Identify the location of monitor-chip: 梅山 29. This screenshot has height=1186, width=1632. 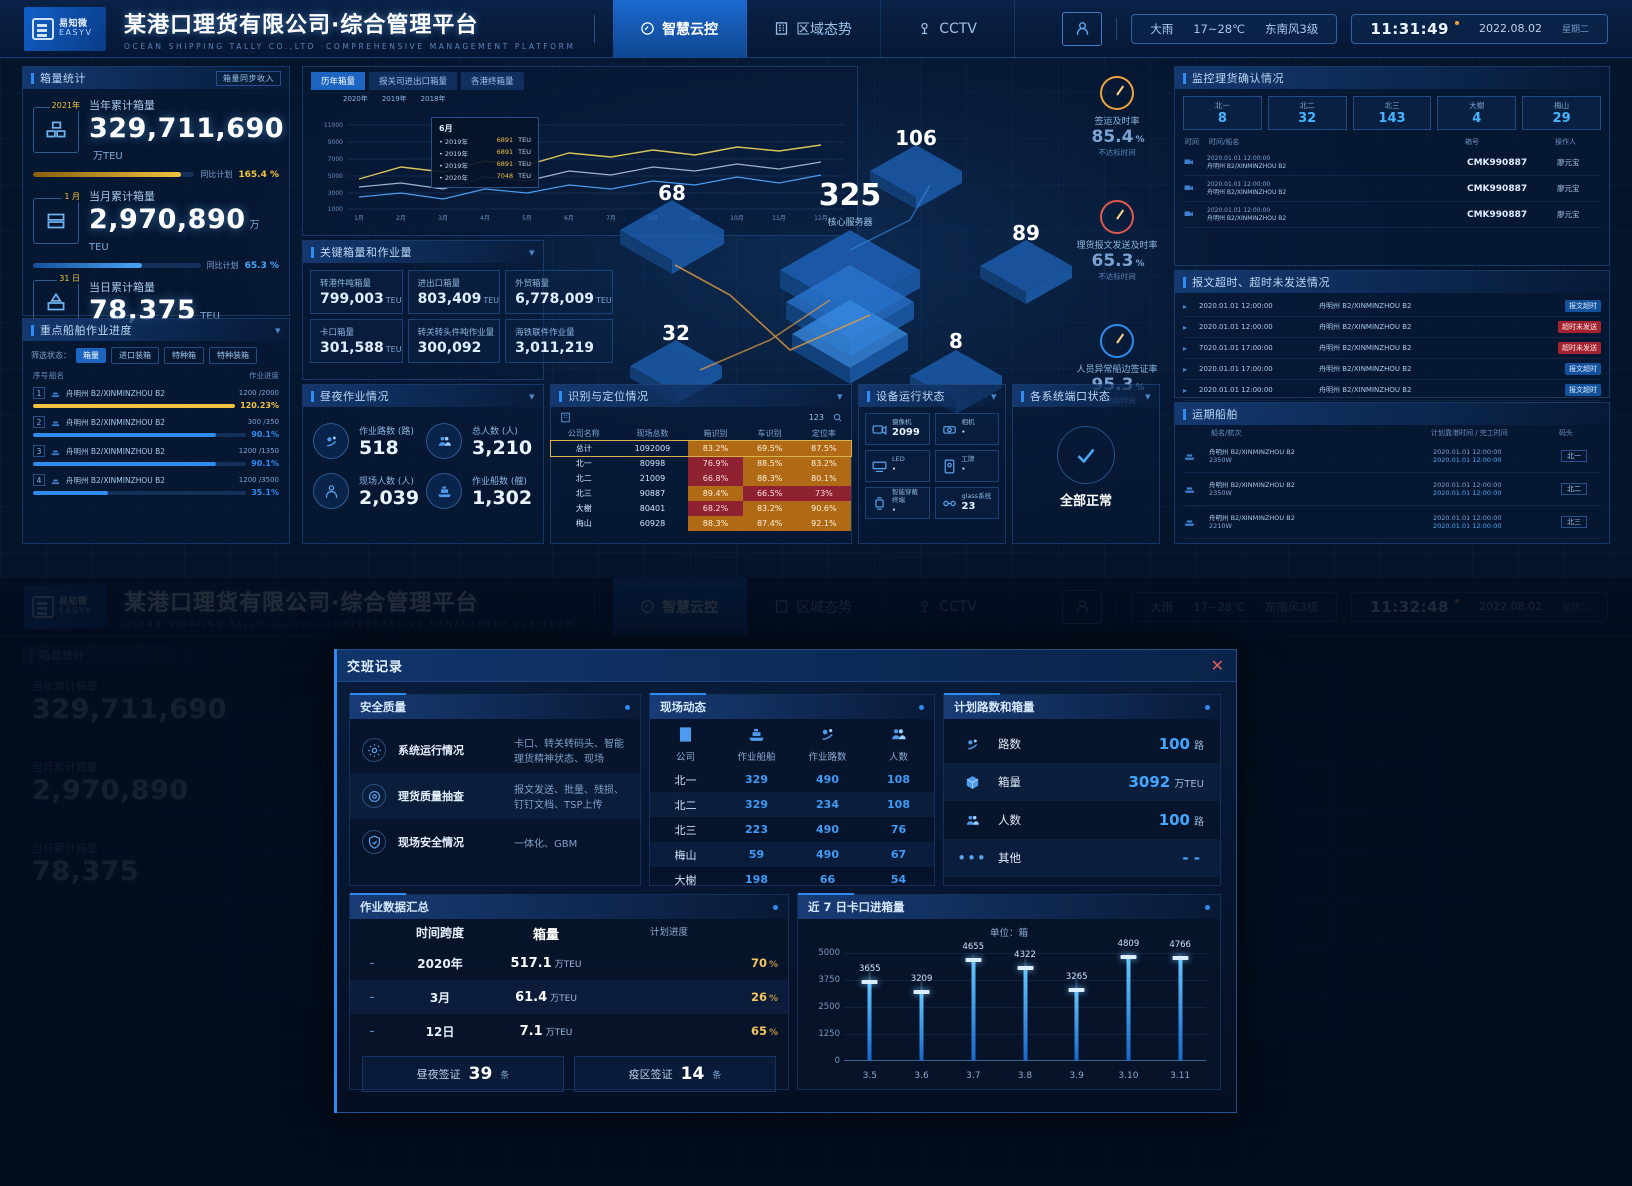
(1561, 113).